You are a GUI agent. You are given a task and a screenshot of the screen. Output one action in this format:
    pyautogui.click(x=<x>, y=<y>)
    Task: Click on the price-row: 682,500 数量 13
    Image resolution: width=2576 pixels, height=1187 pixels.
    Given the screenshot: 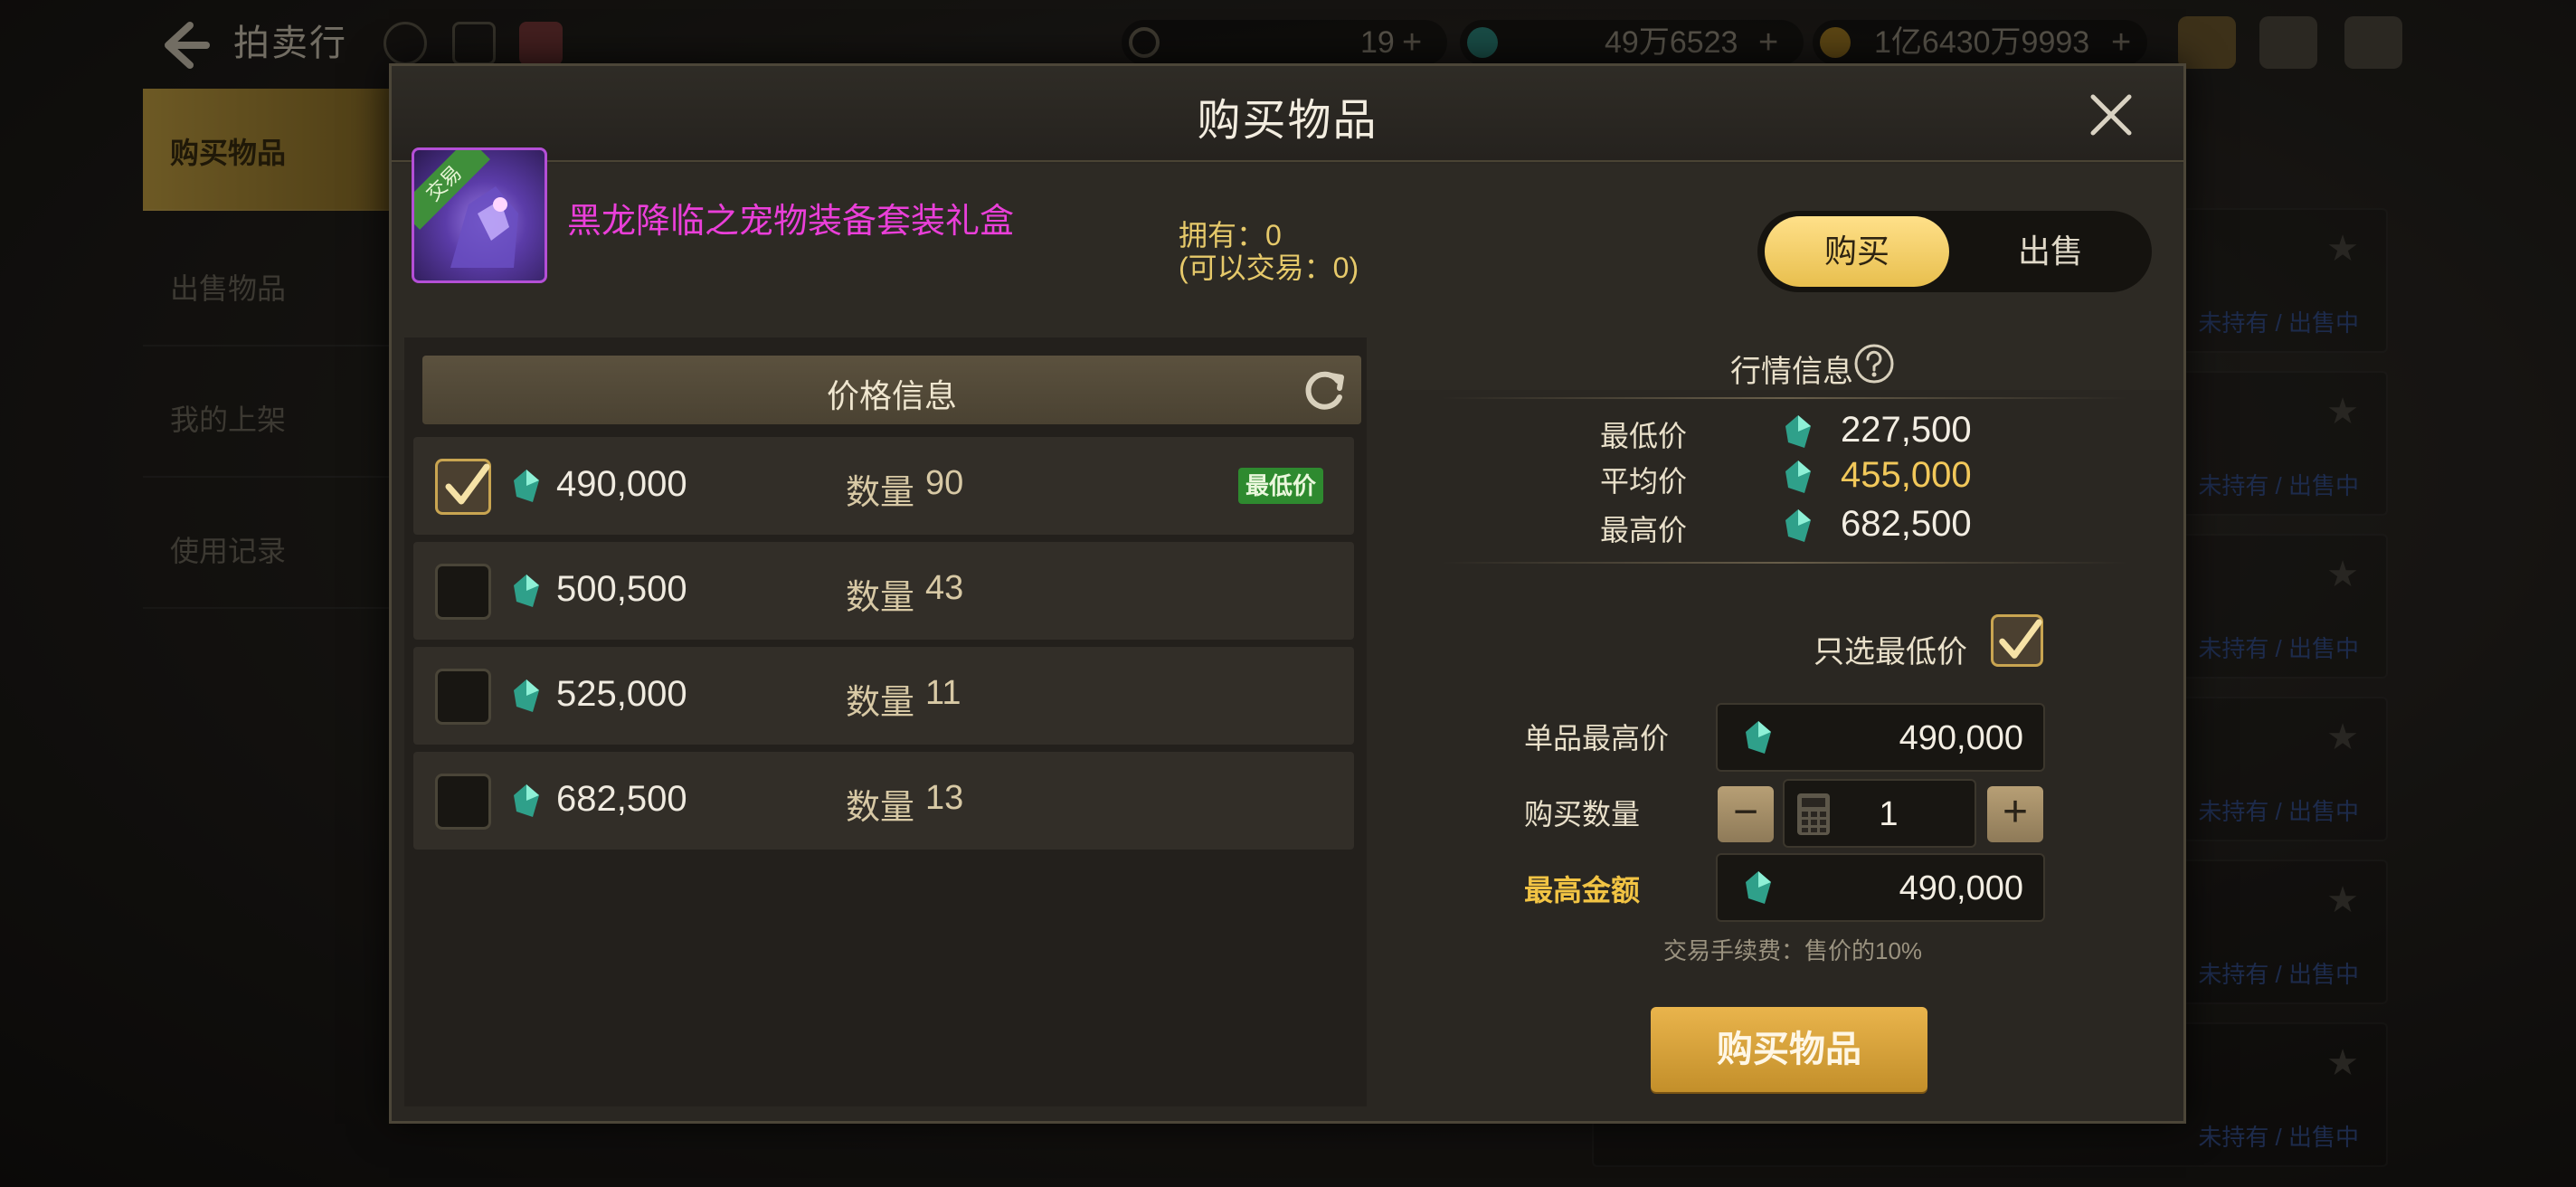 What is the action you would take?
    pyautogui.click(x=883, y=801)
    